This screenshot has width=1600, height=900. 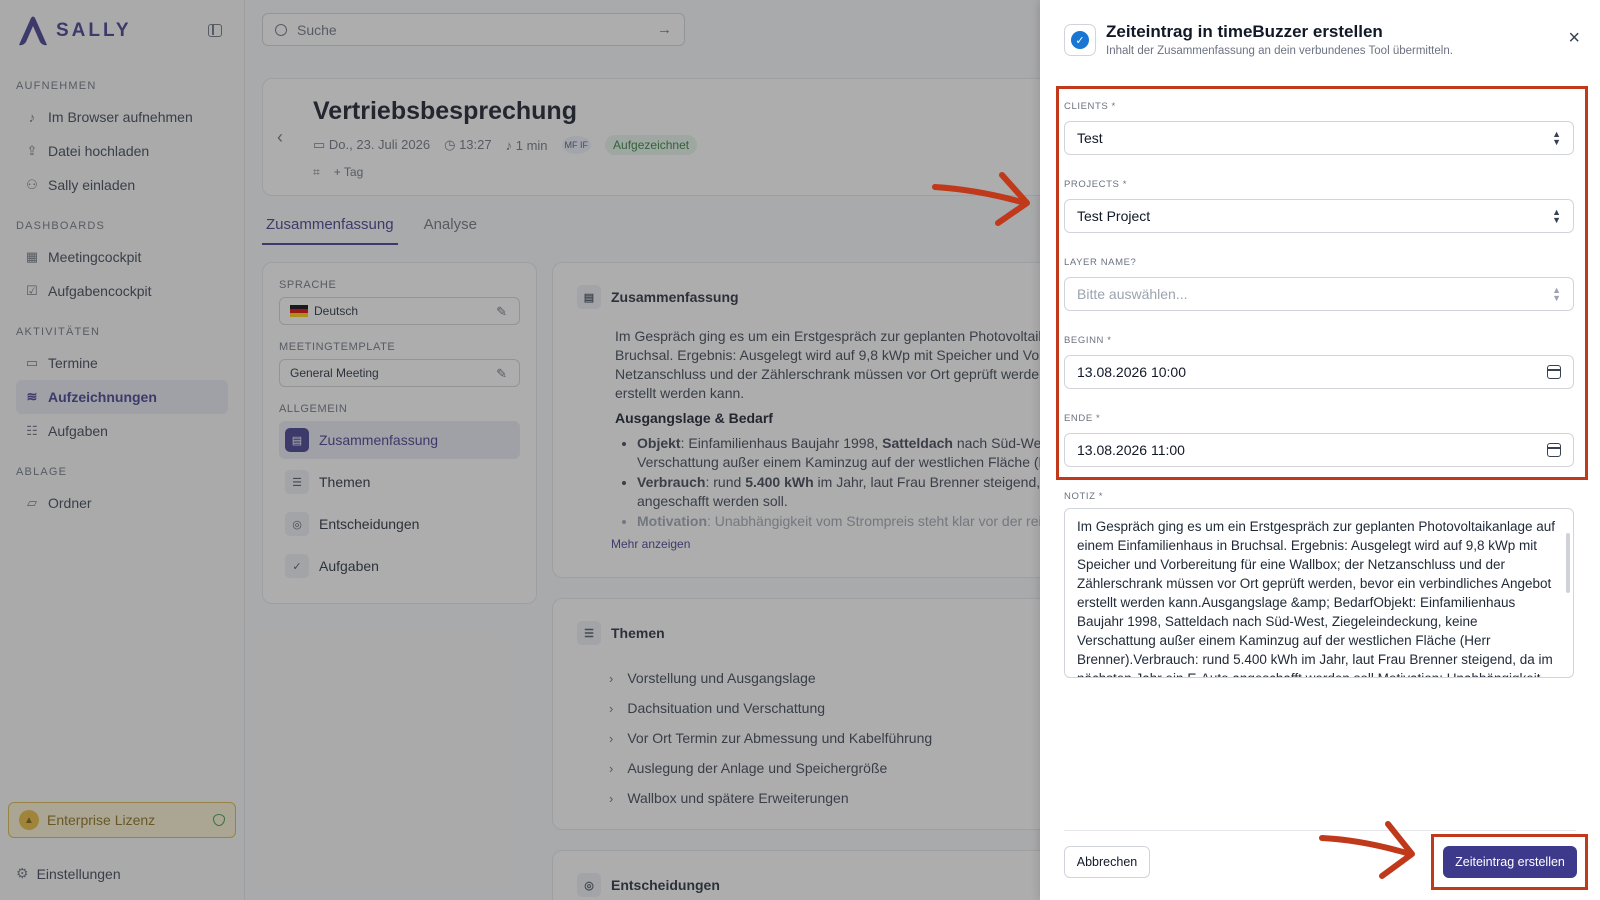 I want to click on layer-select: Bitte auswählen... ▲ ▼, so click(x=1319, y=294).